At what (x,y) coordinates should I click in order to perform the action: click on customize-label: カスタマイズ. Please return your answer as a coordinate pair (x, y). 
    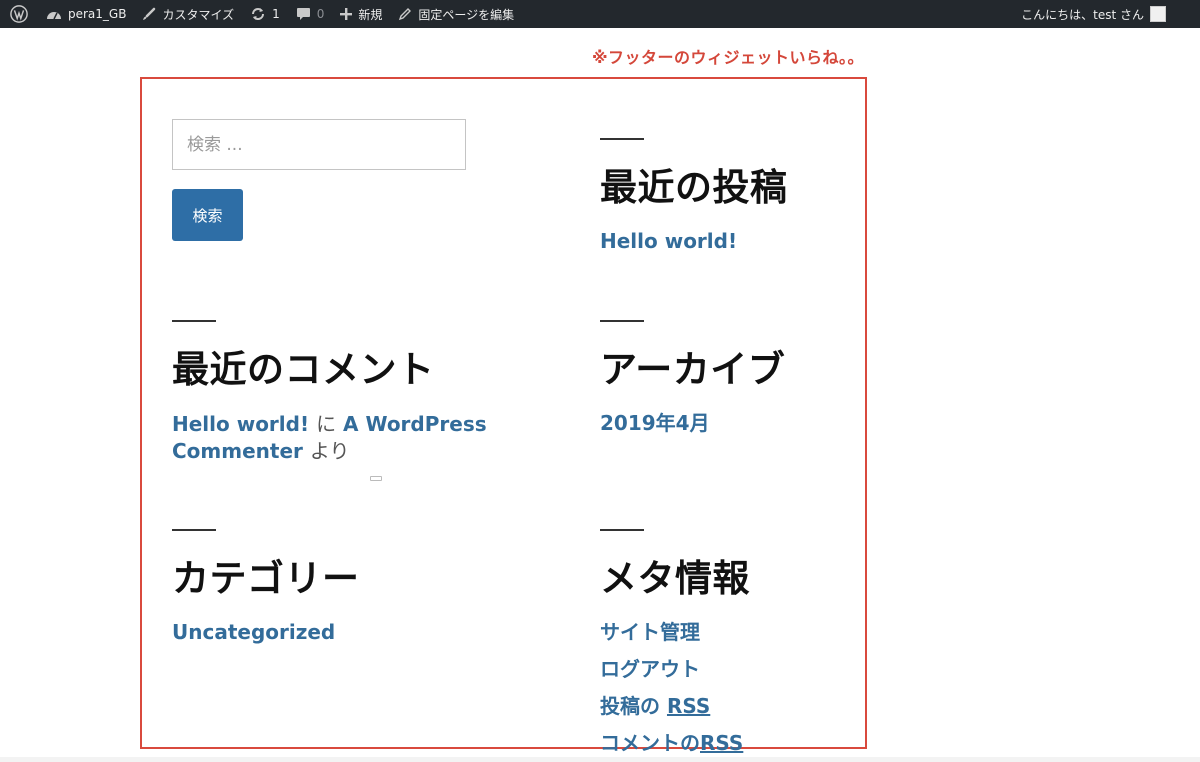
    Looking at the image, I should click on (198, 14).